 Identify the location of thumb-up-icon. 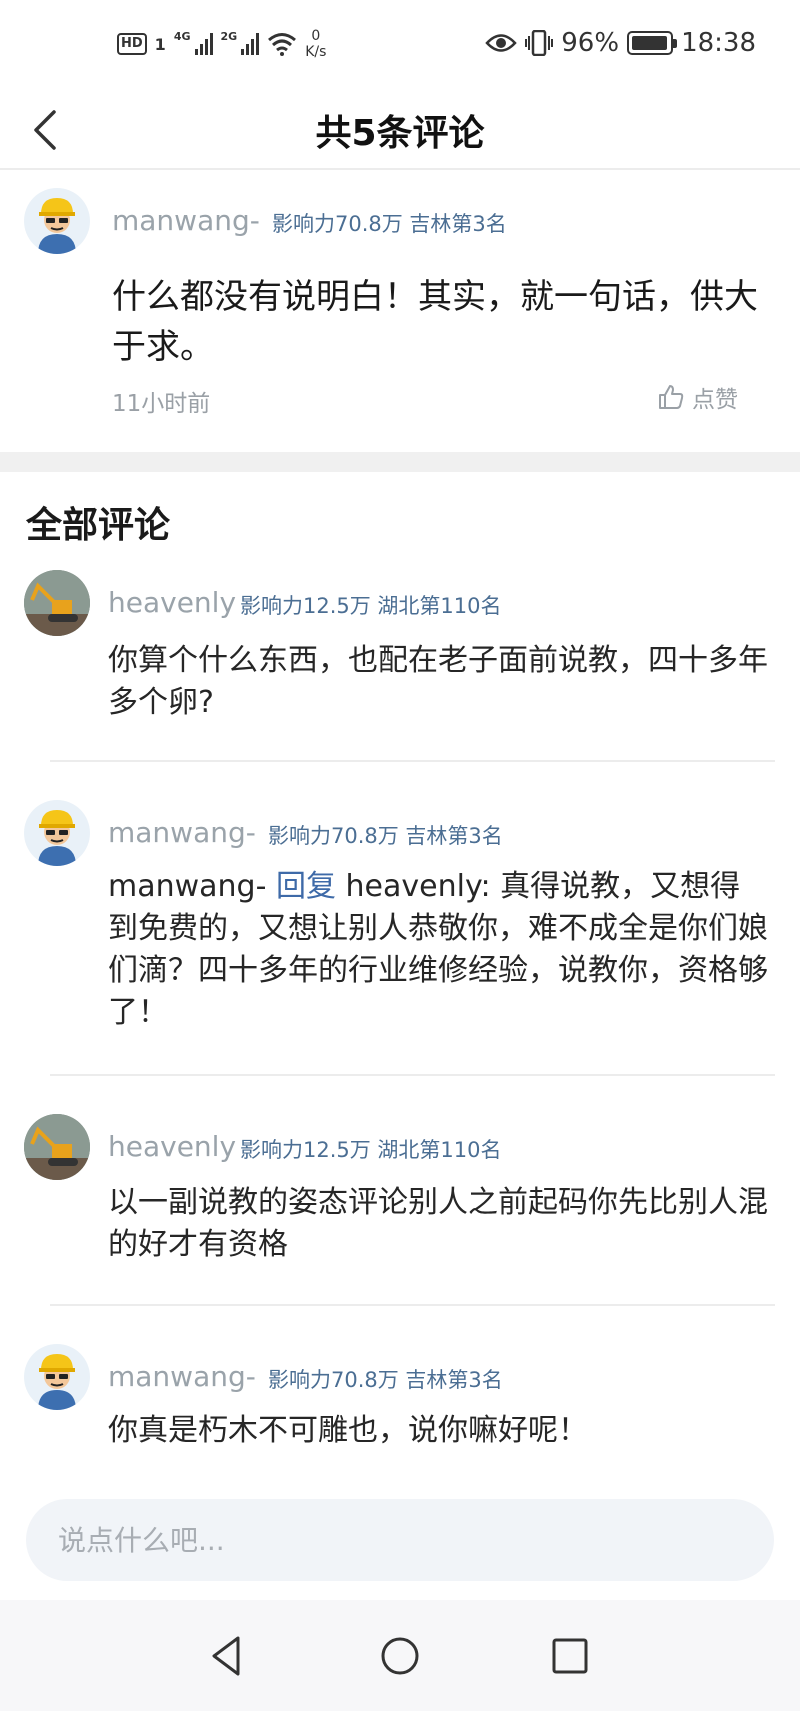
(671, 397).